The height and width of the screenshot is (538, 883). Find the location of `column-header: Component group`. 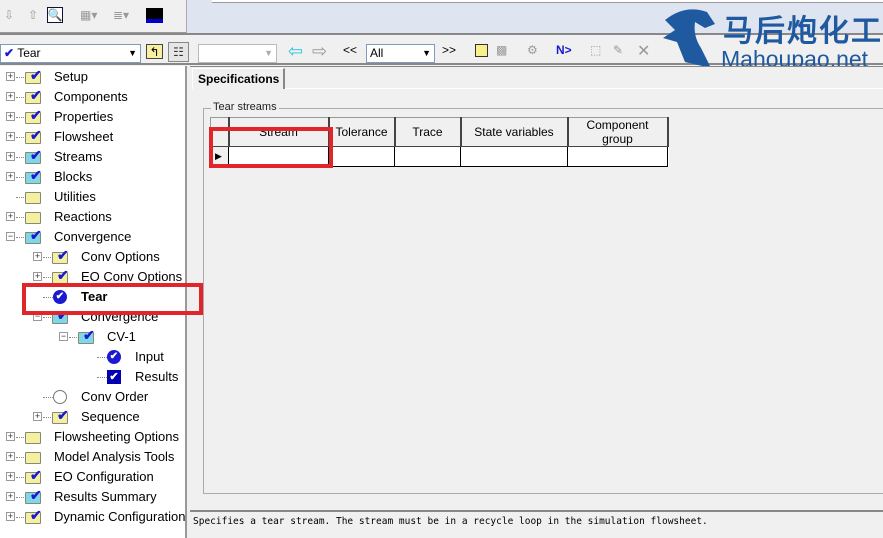

column-header: Component group is located at coordinates (618, 132).